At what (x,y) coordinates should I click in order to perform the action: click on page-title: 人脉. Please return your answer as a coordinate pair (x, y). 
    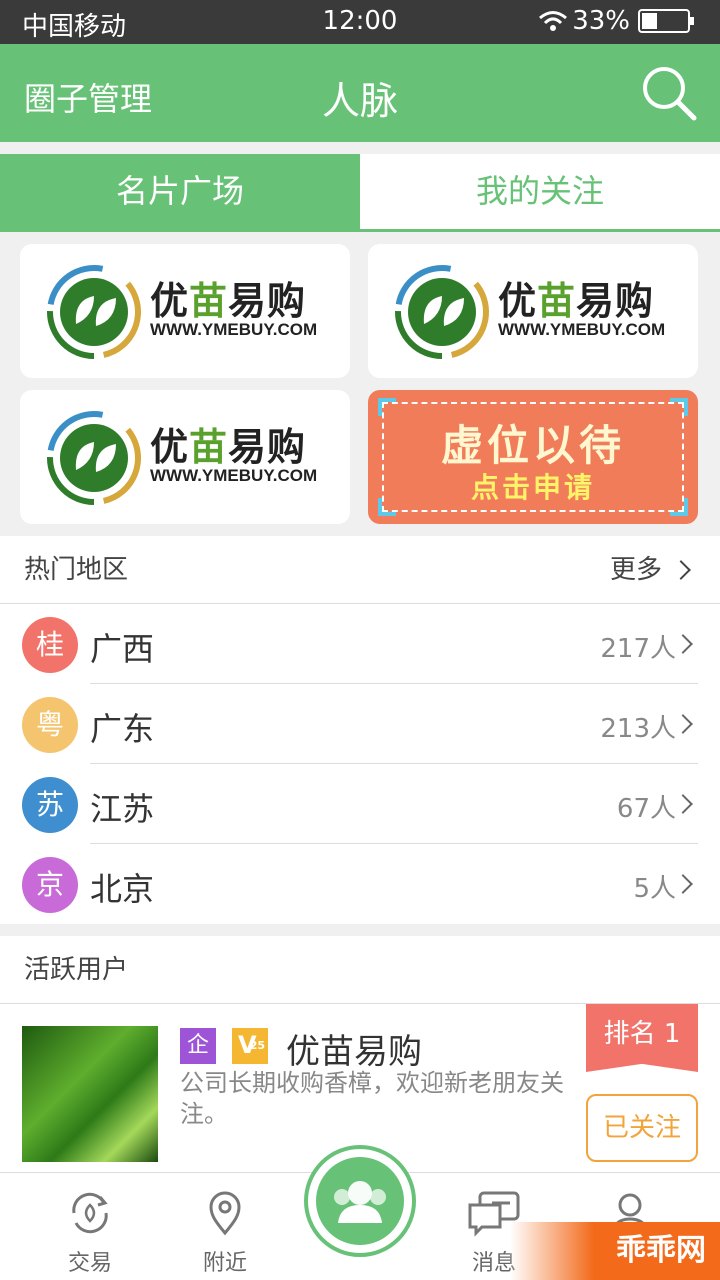
    Looking at the image, I should click on (359, 101).